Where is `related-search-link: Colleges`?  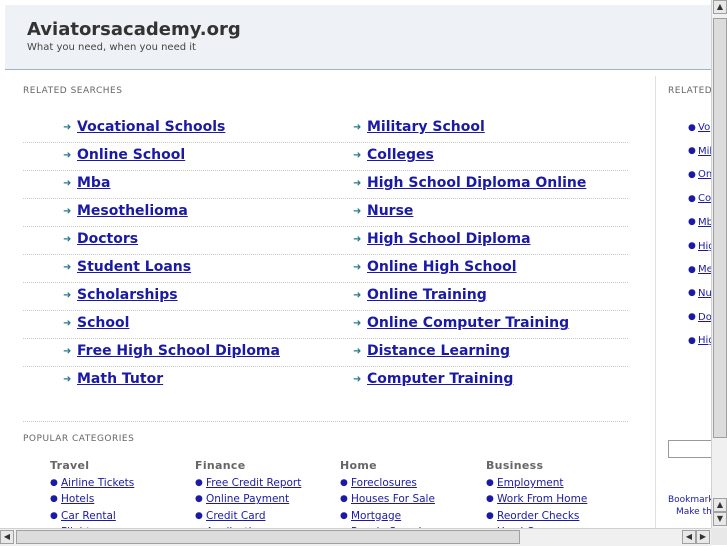 related-search-link: Colleges is located at coordinates (400, 155).